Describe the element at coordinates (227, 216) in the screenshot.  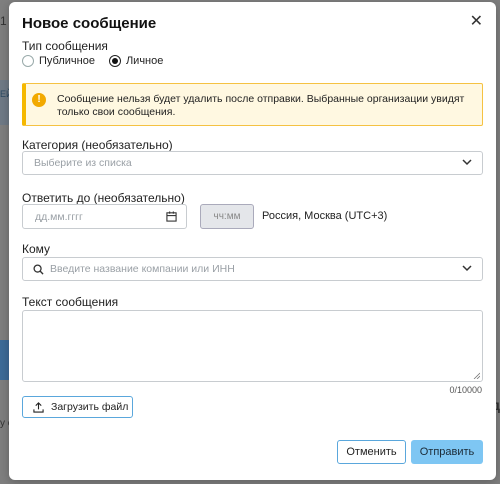
I see `time-input: чч:мм` at that location.